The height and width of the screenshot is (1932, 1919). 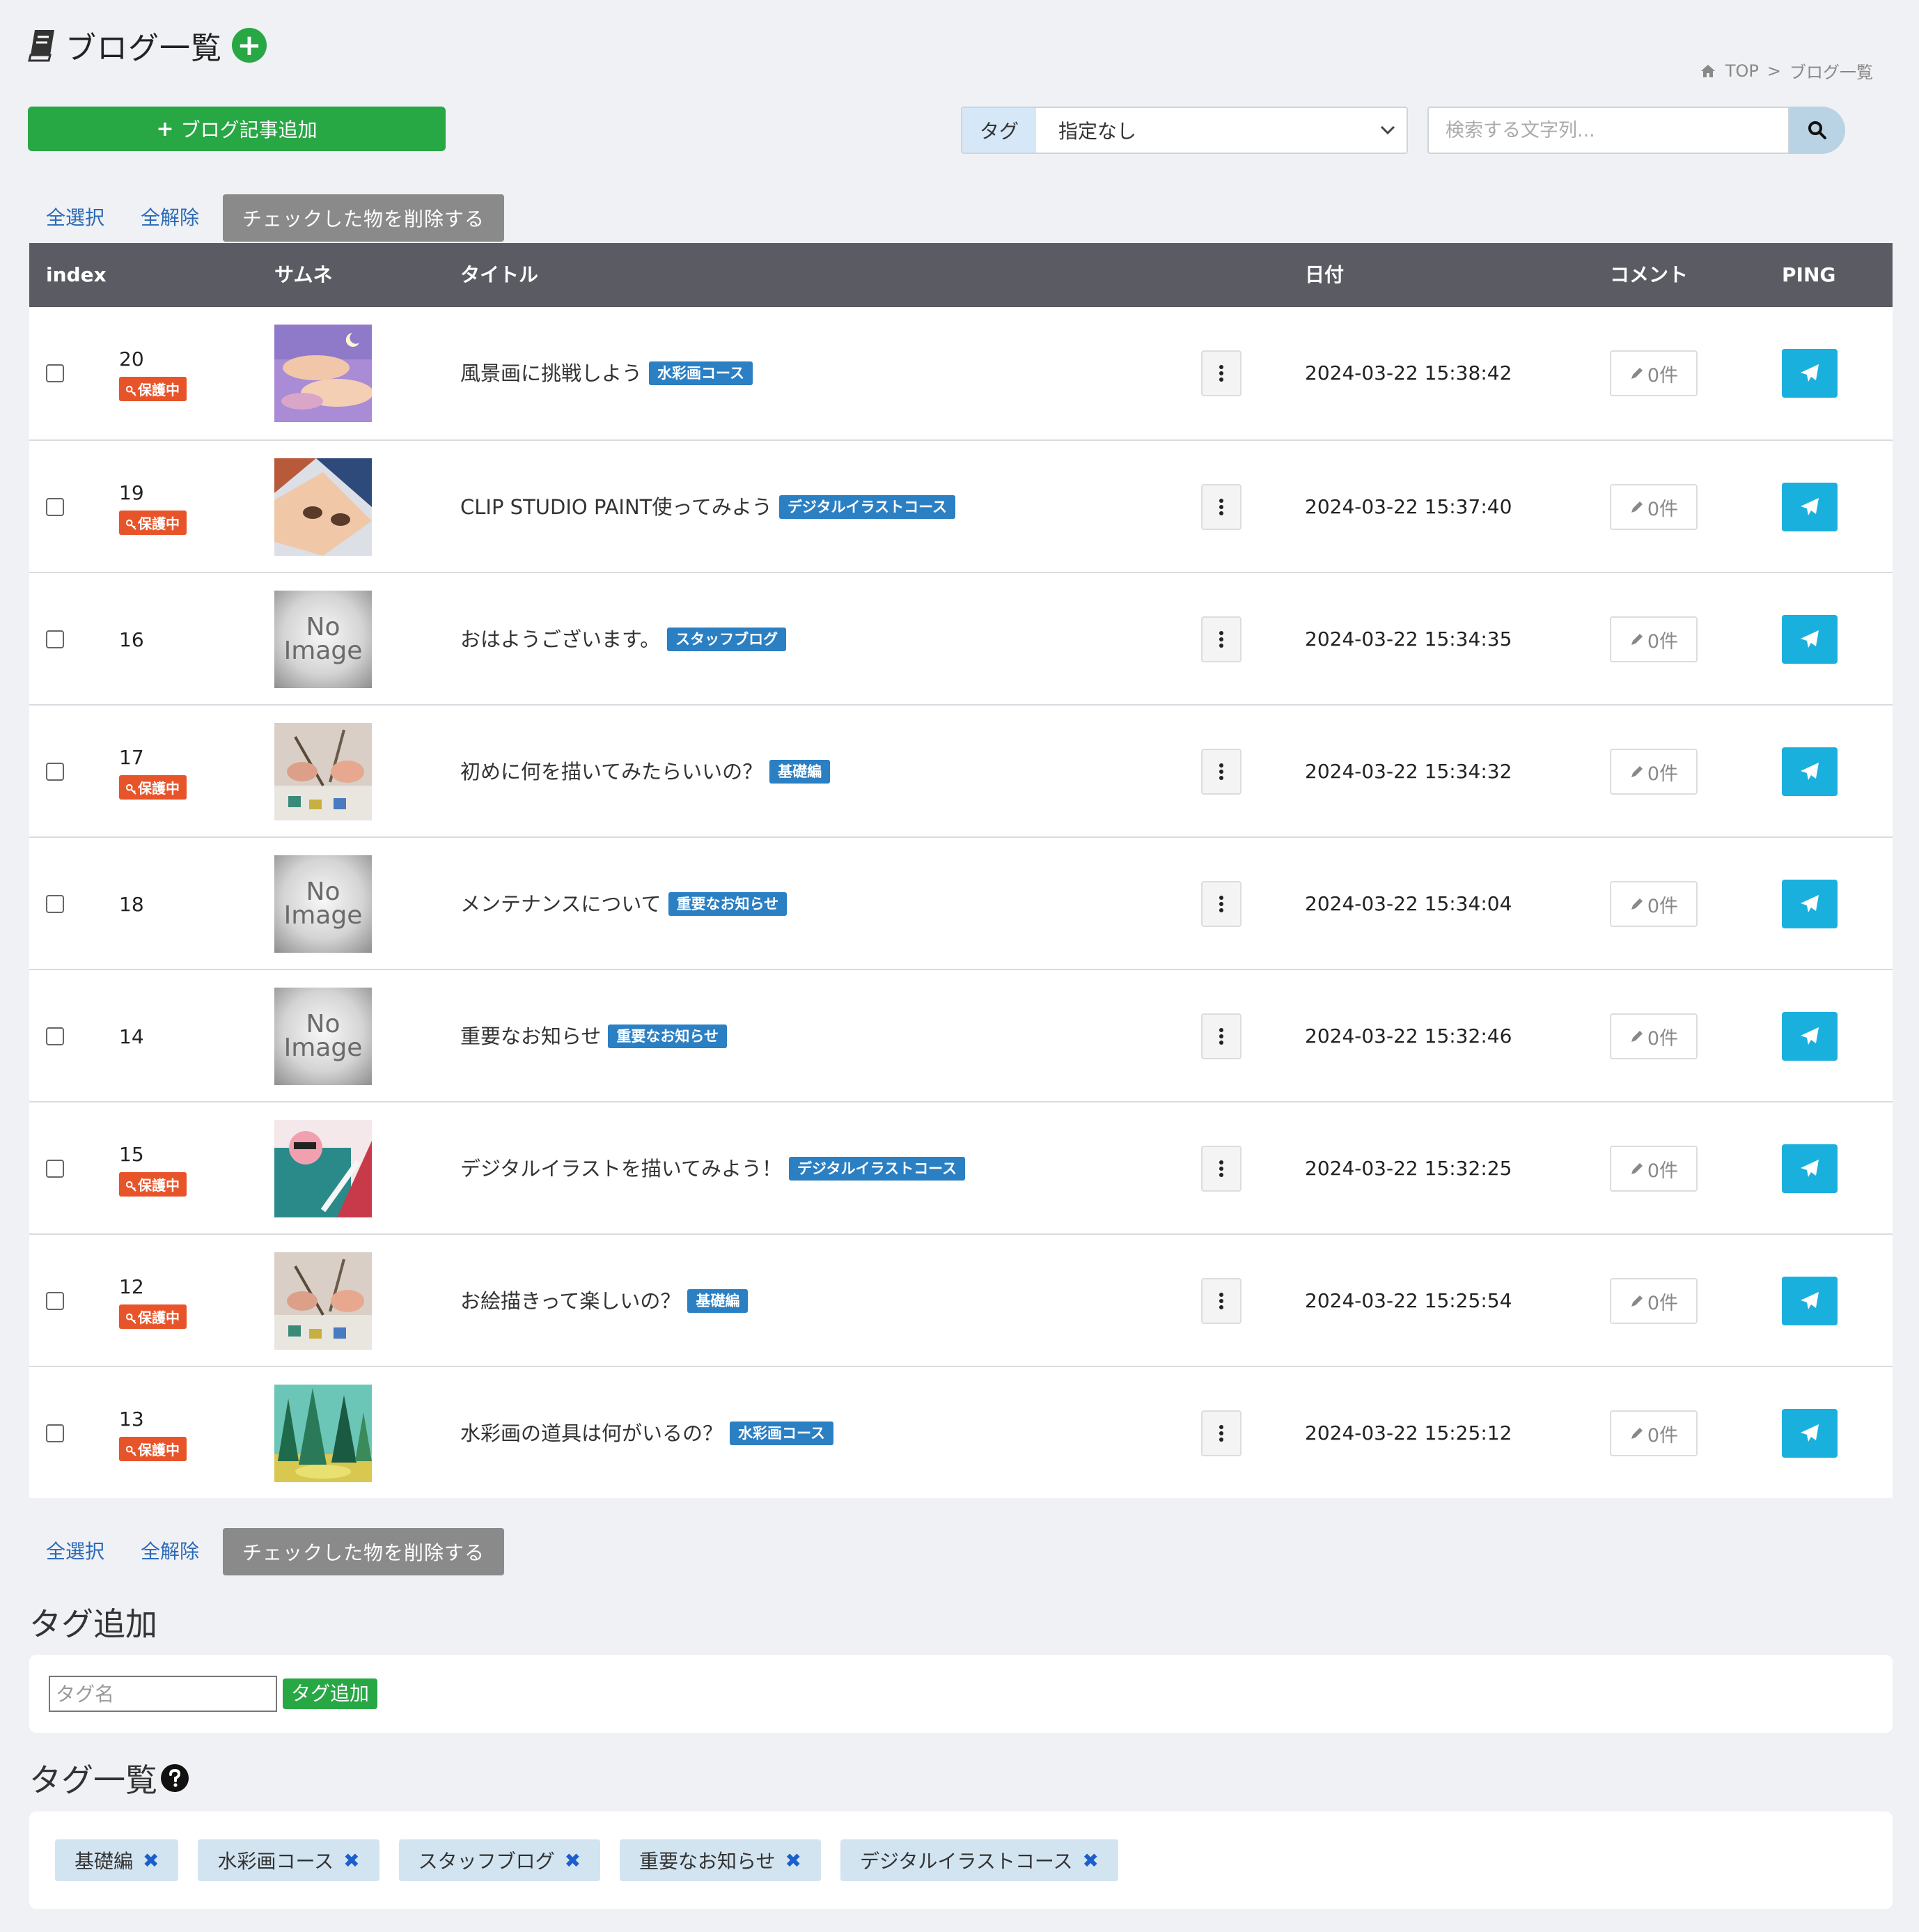 What do you see at coordinates (592, 1433) in the screenshot?
I see `post-title-link: 水彩画の道具は何がいるの？` at bounding box center [592, 1433].